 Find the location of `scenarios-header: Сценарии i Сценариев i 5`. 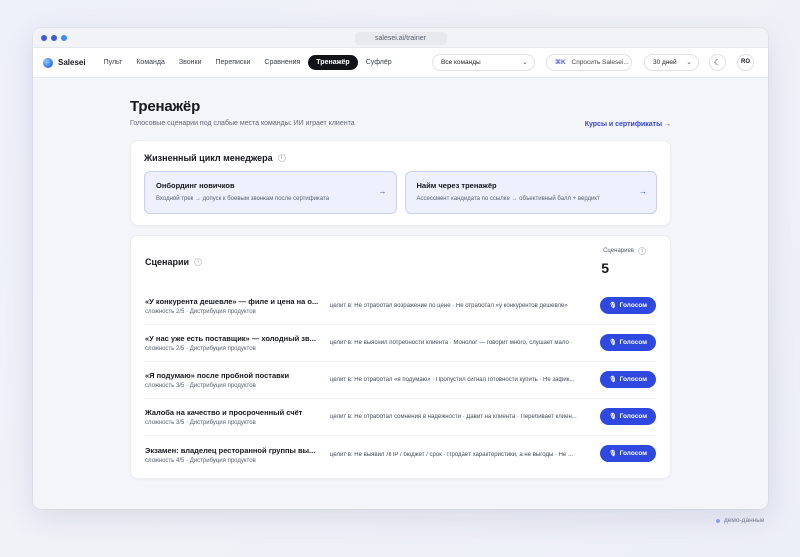

scenarios-header: Сценарии i Сценариев i 5 is located at coordinates (400, 262).